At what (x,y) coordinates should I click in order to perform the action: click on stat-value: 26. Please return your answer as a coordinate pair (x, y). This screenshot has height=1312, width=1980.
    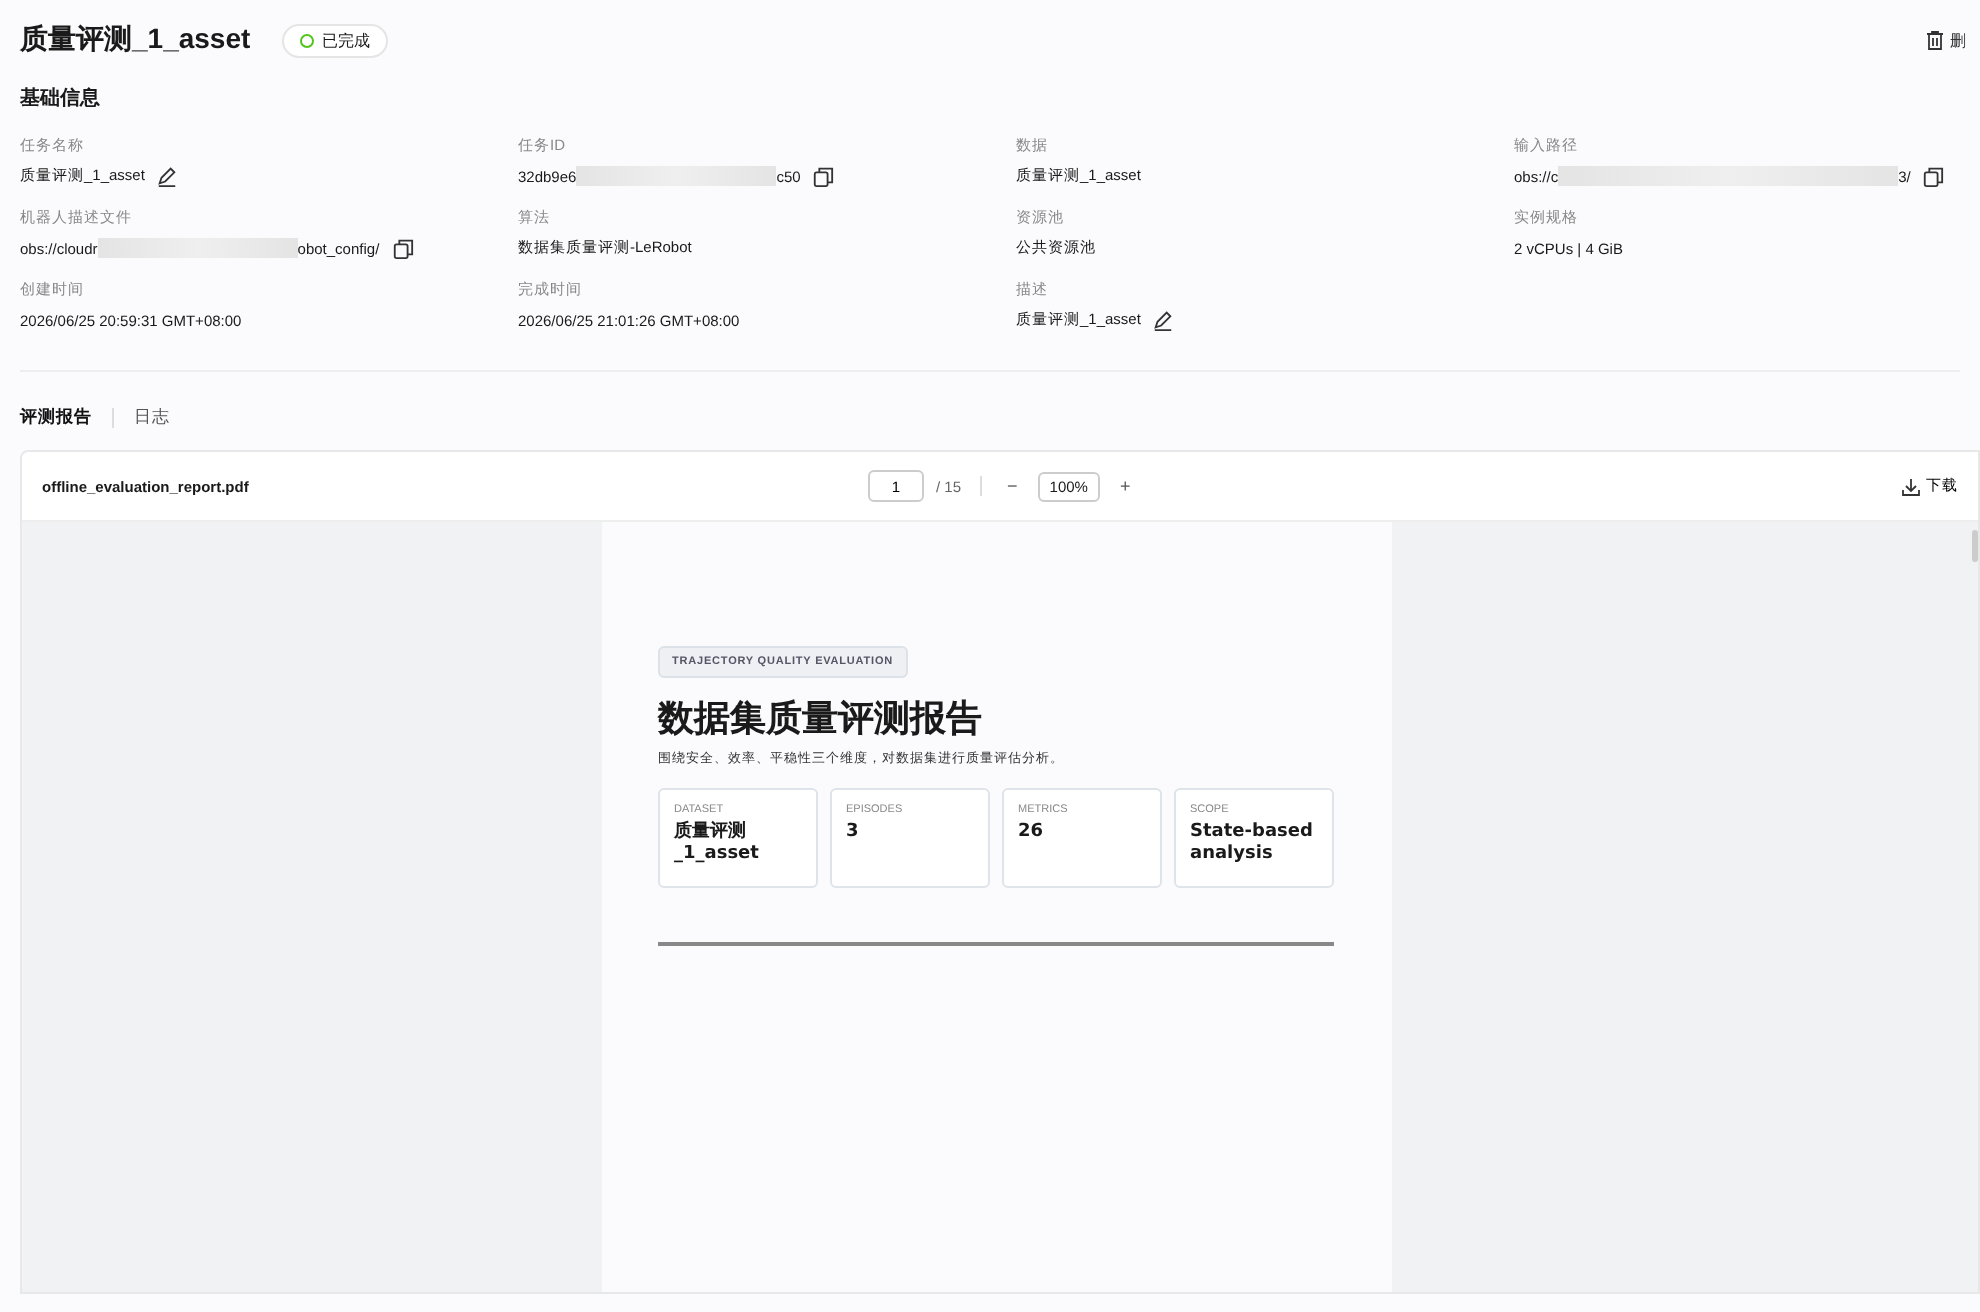
    Looking at the image, I should click on (1032, 833).